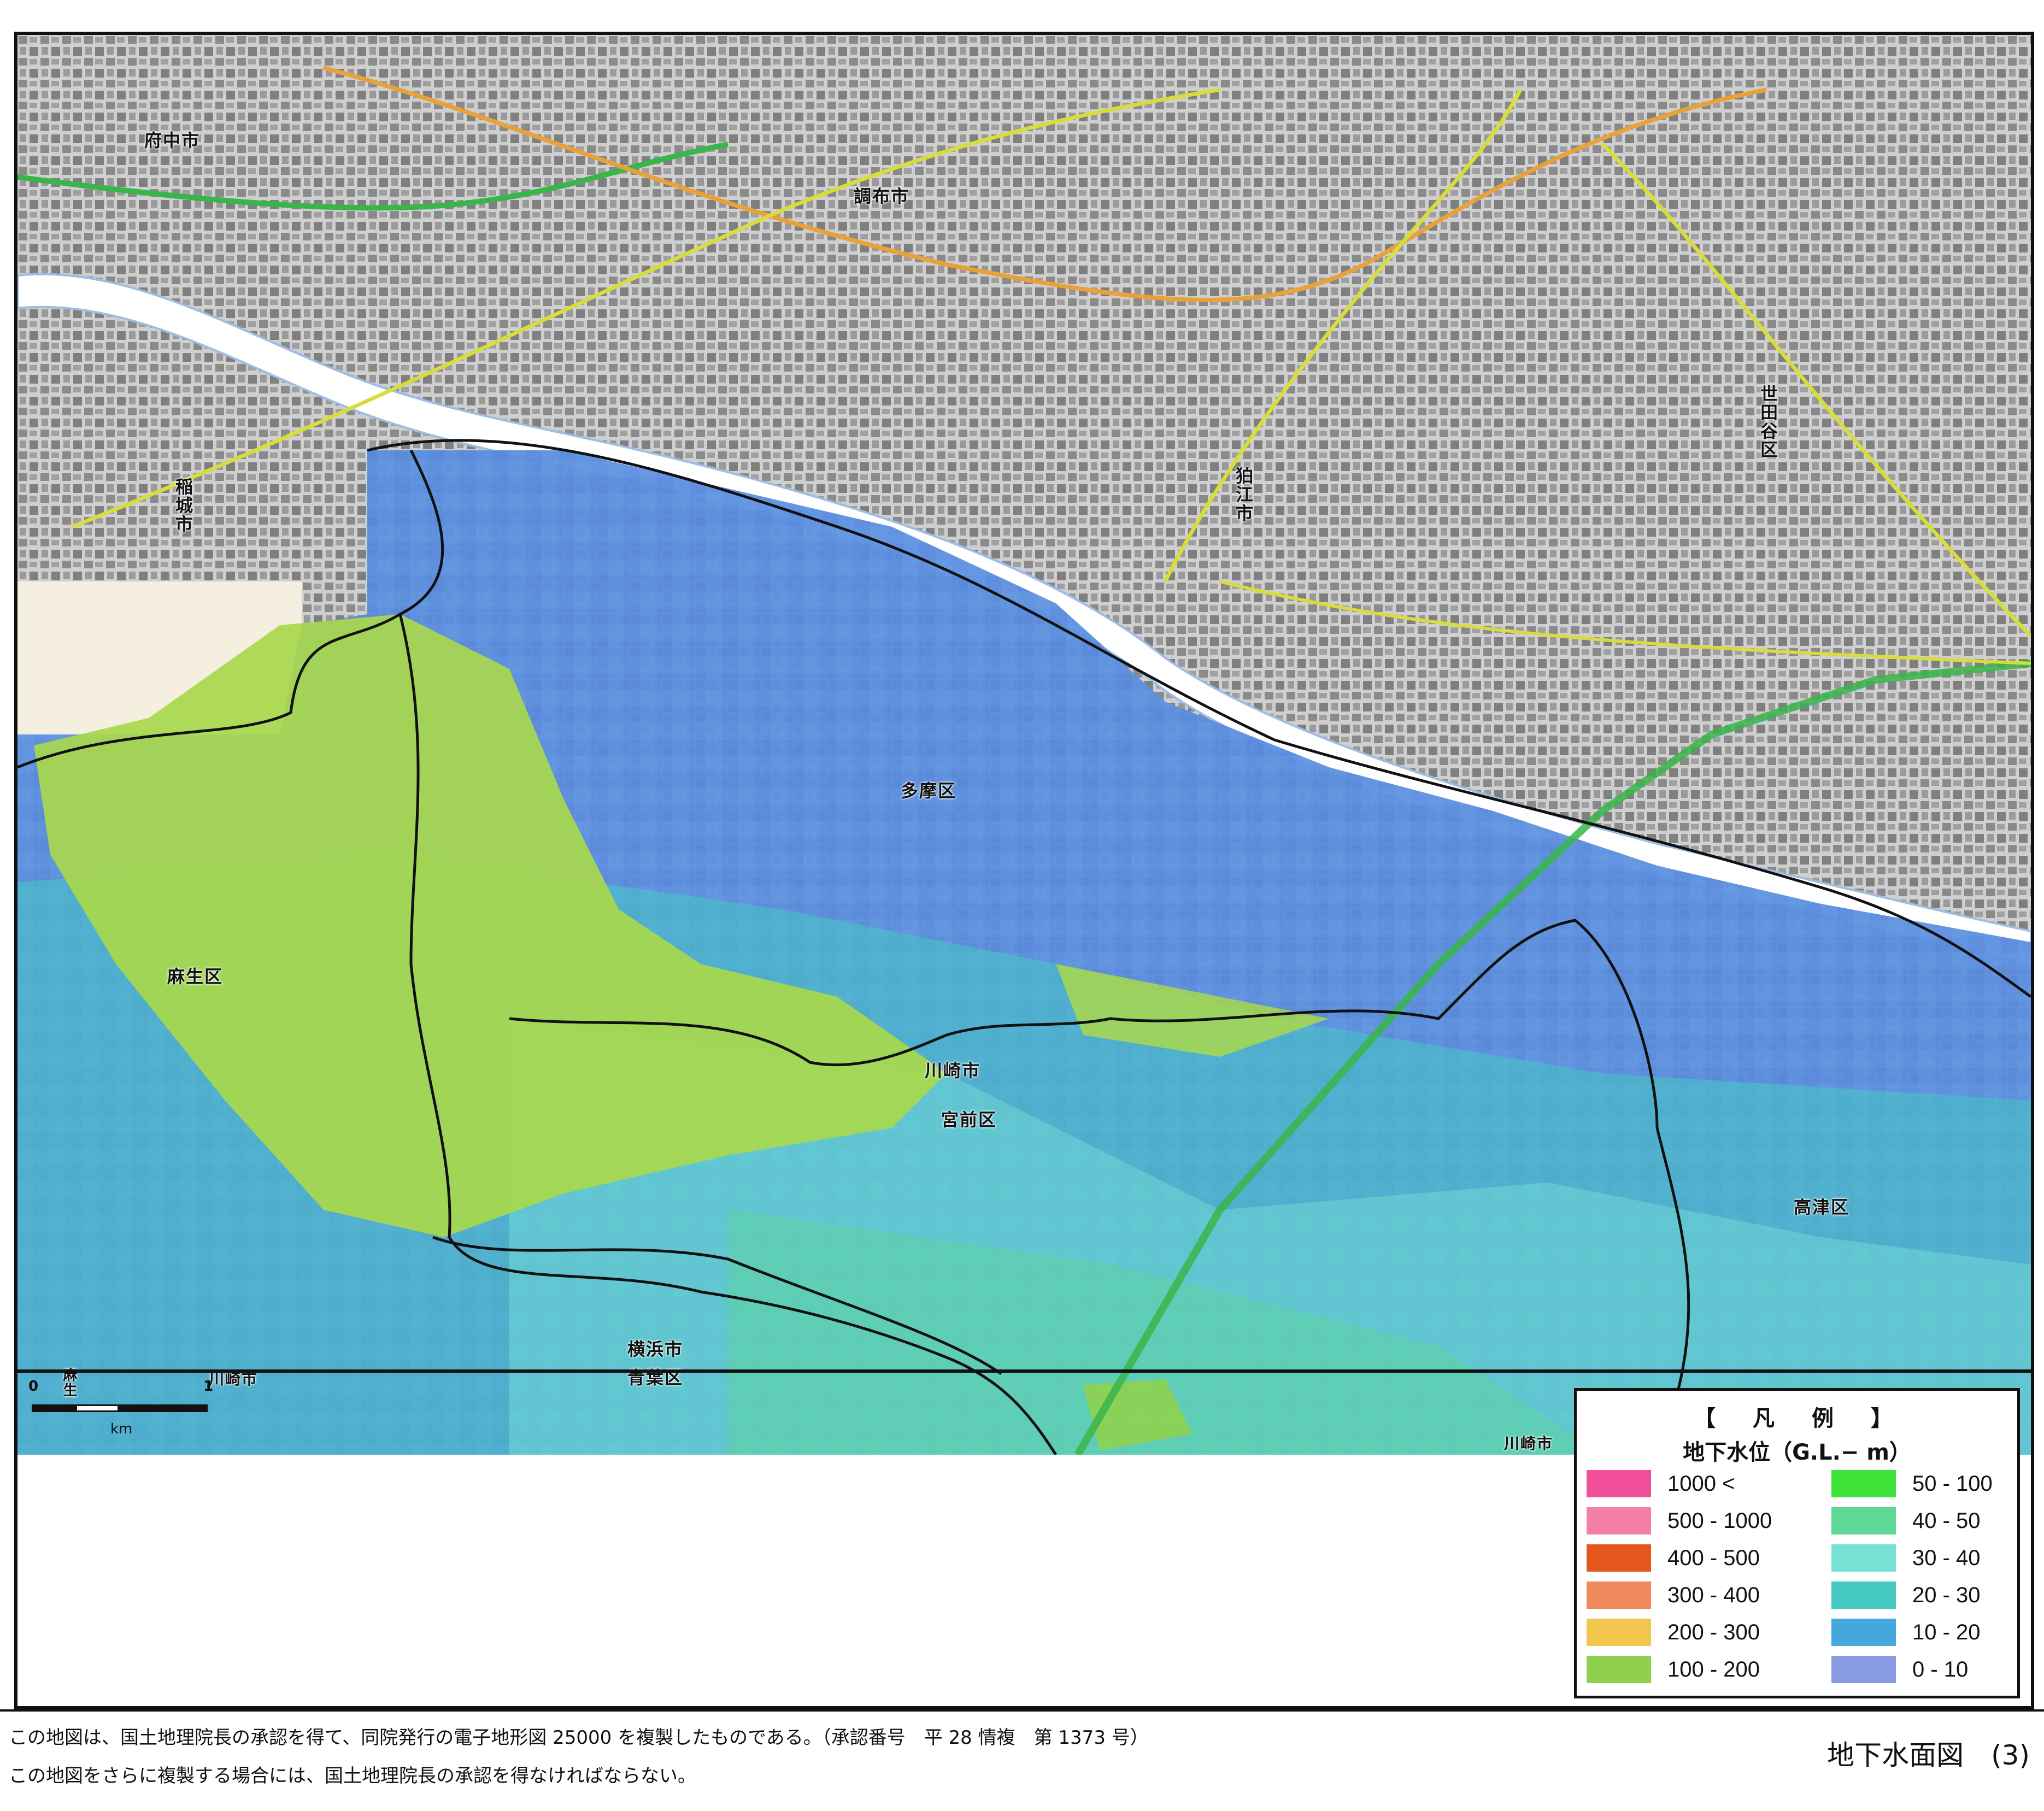 The width and height of the screenshot is (2044, 1811). Describe the element at coordinates (1940, 1669) in the screenshot. I see `legend-label: 0 - 10` at that location.